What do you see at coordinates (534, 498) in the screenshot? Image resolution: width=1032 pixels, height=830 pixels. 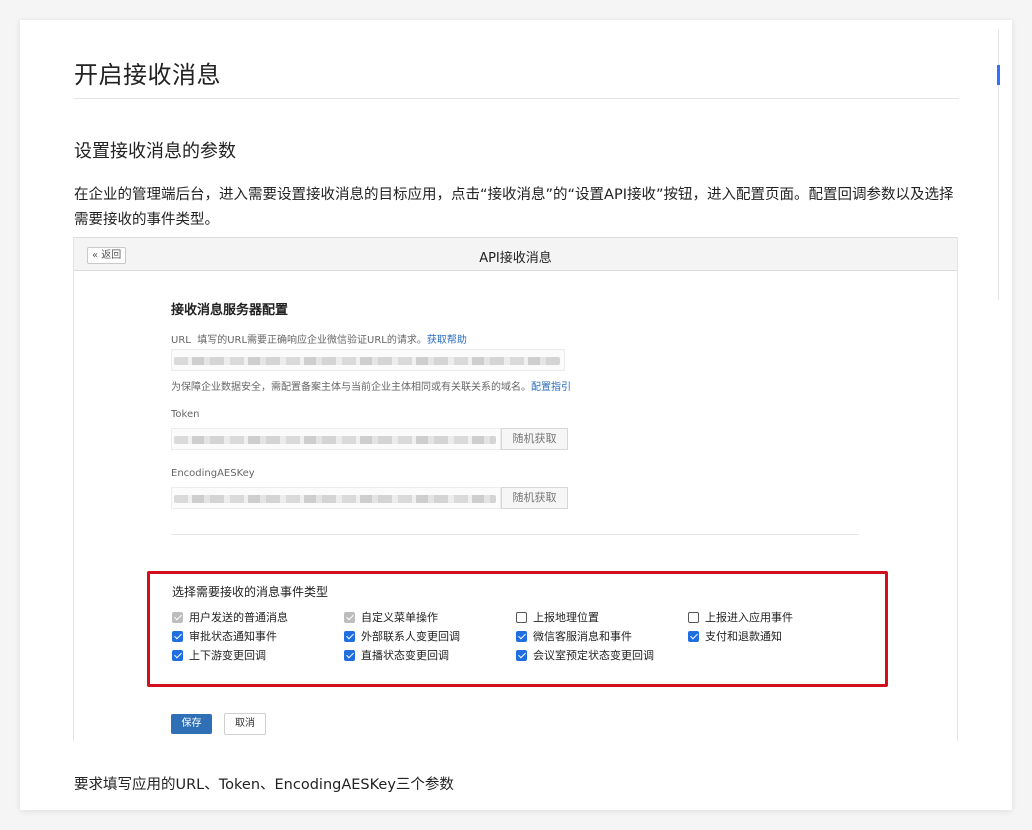 I see `aeskey-random-button: 随机获取` at bounding box center [534, 498].